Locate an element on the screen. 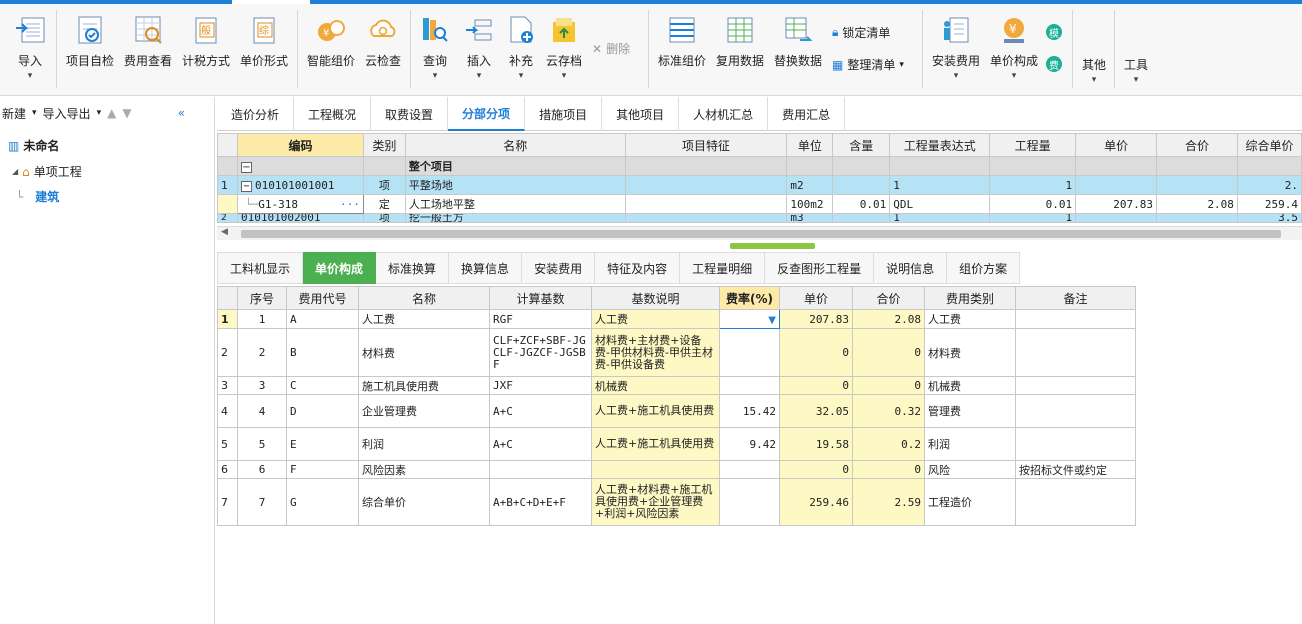 Image resolution: width=1302 pixels, height=624 pixels. supplement-button: 补充 ▾ is located at coordinates (521, 50).